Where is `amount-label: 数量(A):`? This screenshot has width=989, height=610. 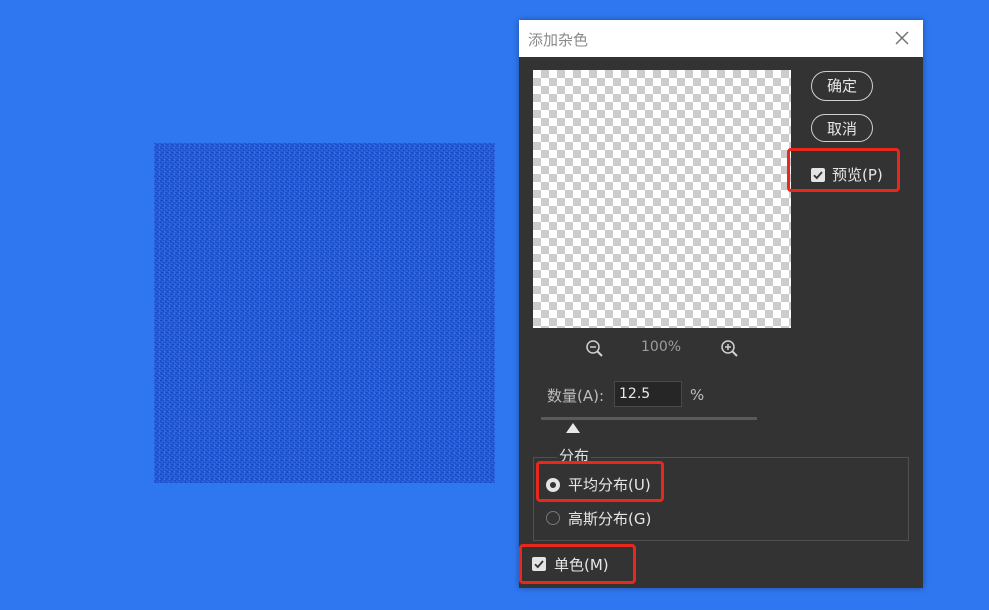 amount-label: 数量(A): is located at coordinates (576, 396).